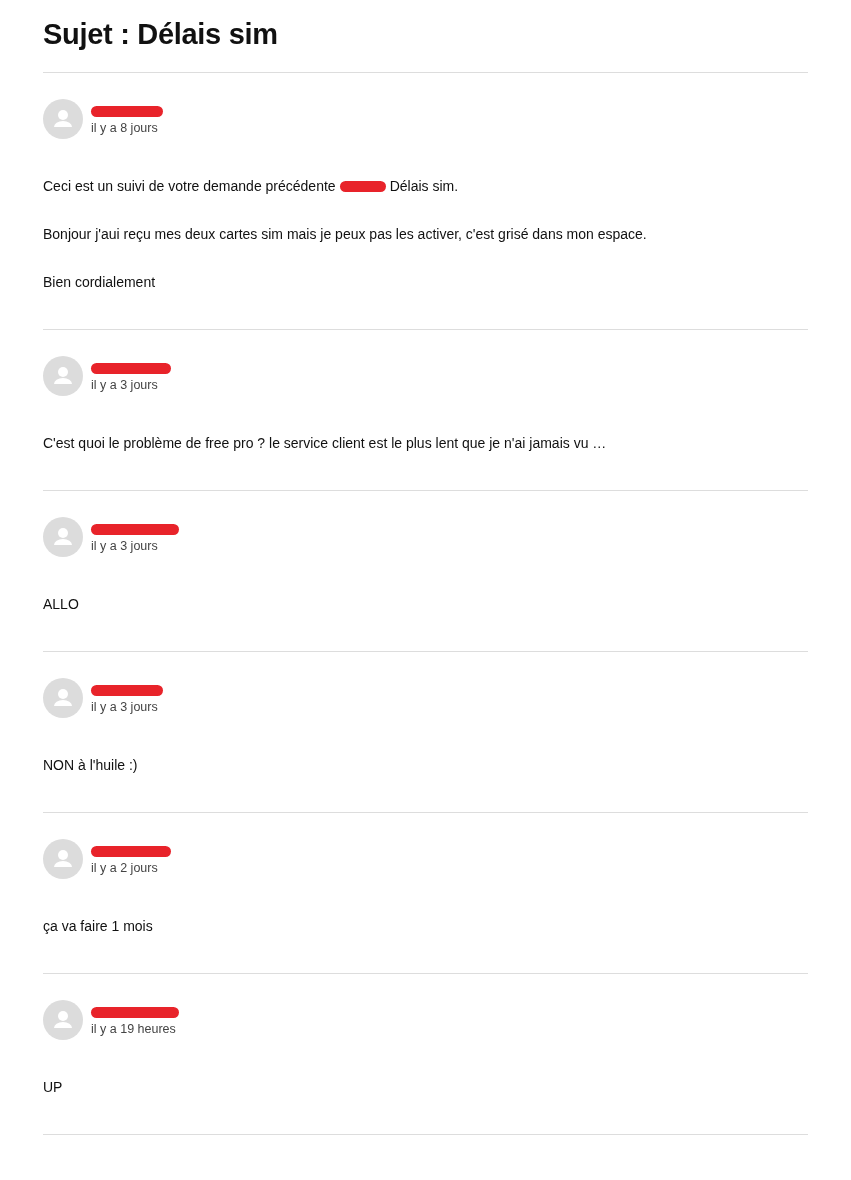 Image resolution: width=851 pixels, height=1180 pixels. I want to click on message-text: Bonjour j'aui reçu mes deux cartes sim mais je peux pas les activer, c'est grisé dans mon espace., so click(345, 234).